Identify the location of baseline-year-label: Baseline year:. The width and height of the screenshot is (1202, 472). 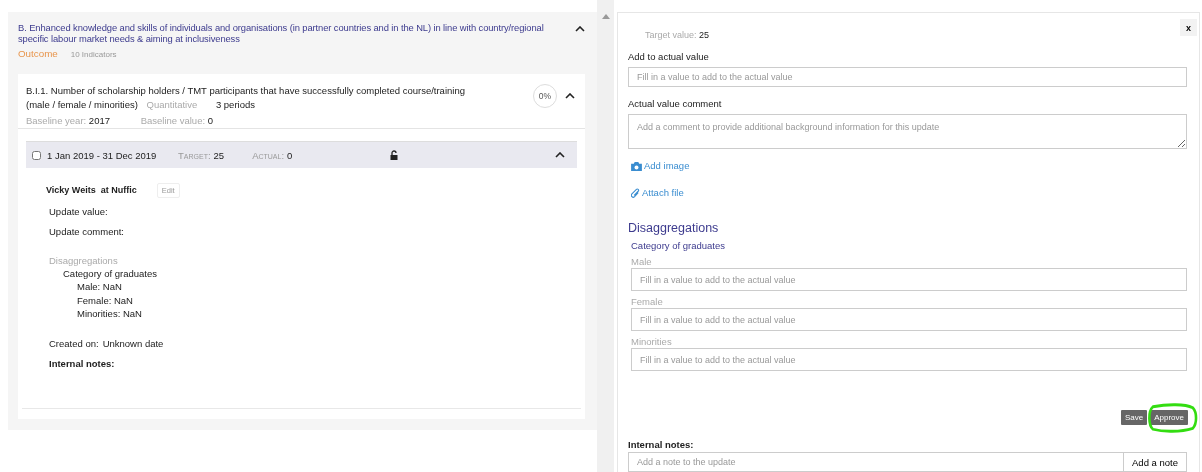
(56, 120).